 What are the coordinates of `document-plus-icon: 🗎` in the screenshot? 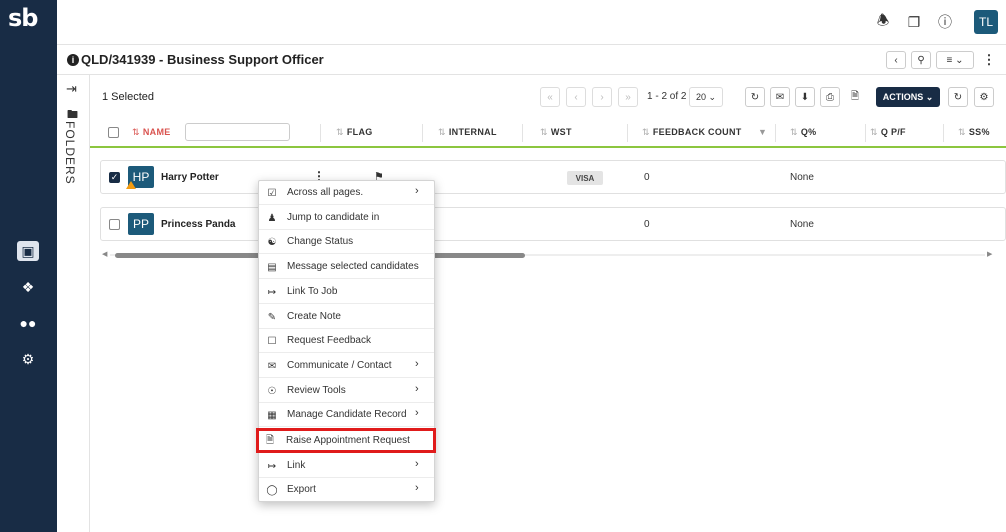 It's located at (270, 440).